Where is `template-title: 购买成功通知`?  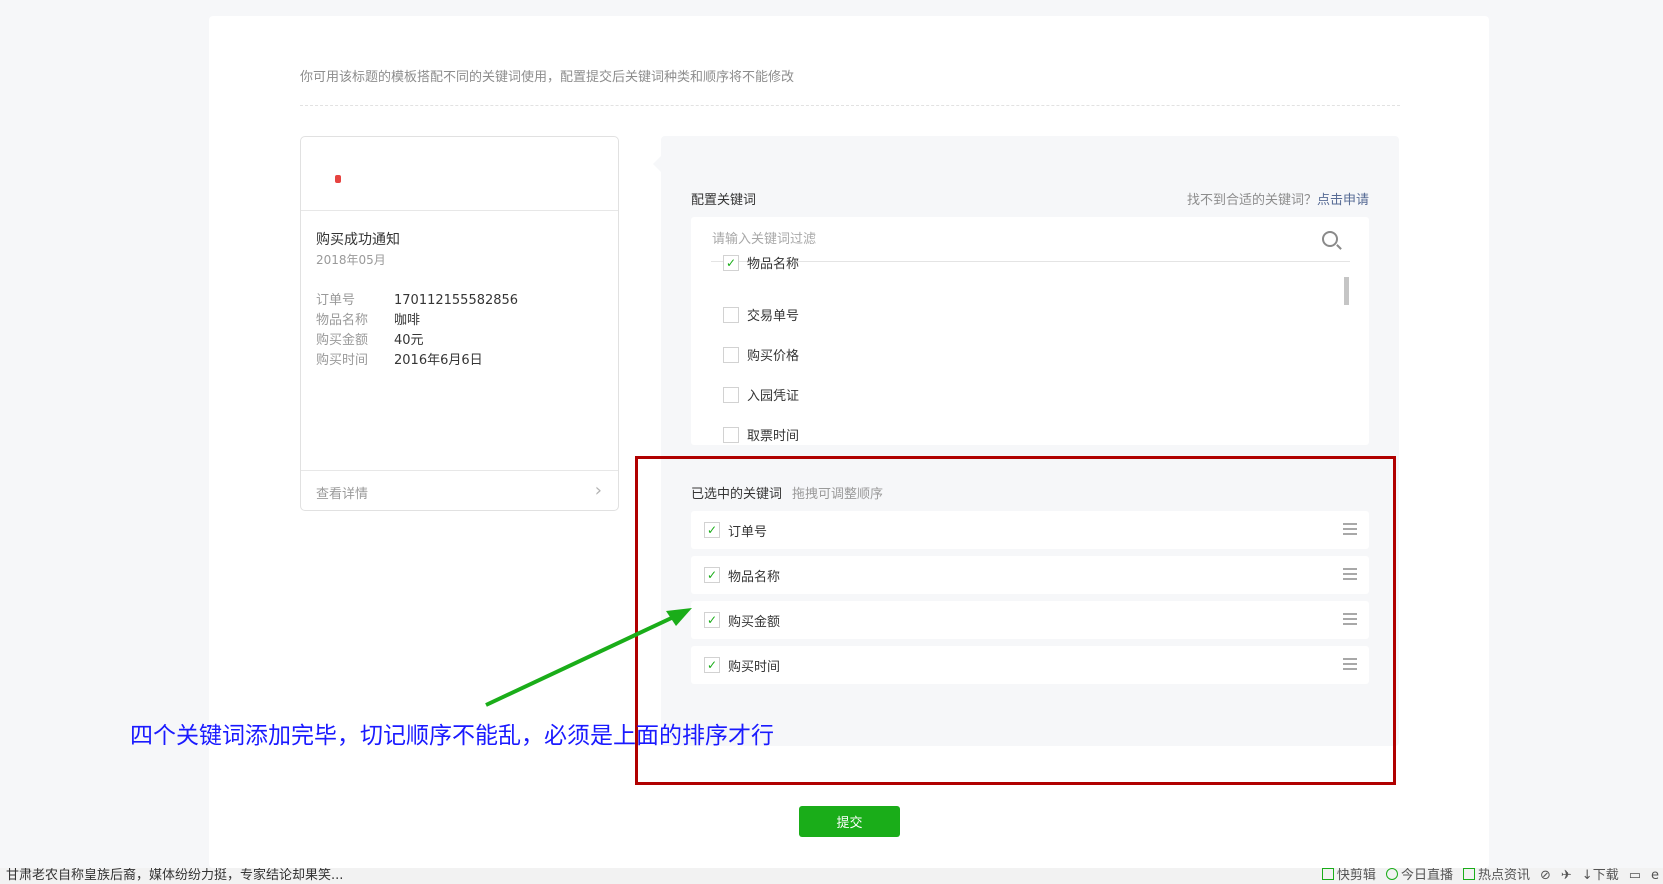
template-title: 购买成功通知 is located at coordinates (358, 240).